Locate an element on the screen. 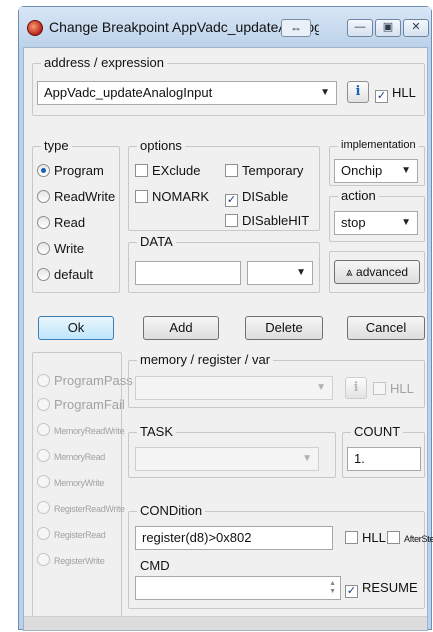 This screenshot has width=433, height=632. type-radio-memoryreadwrite: MemoryReadWrite is located at coordinates (81, 431).